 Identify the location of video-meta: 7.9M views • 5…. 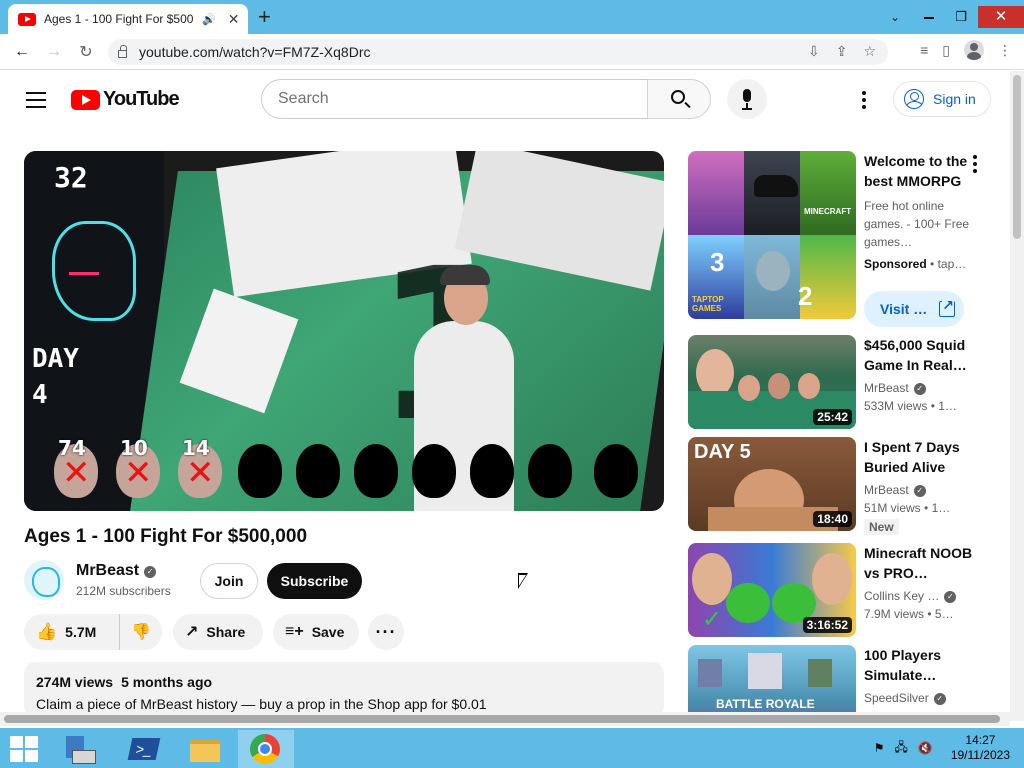
(909, 614).